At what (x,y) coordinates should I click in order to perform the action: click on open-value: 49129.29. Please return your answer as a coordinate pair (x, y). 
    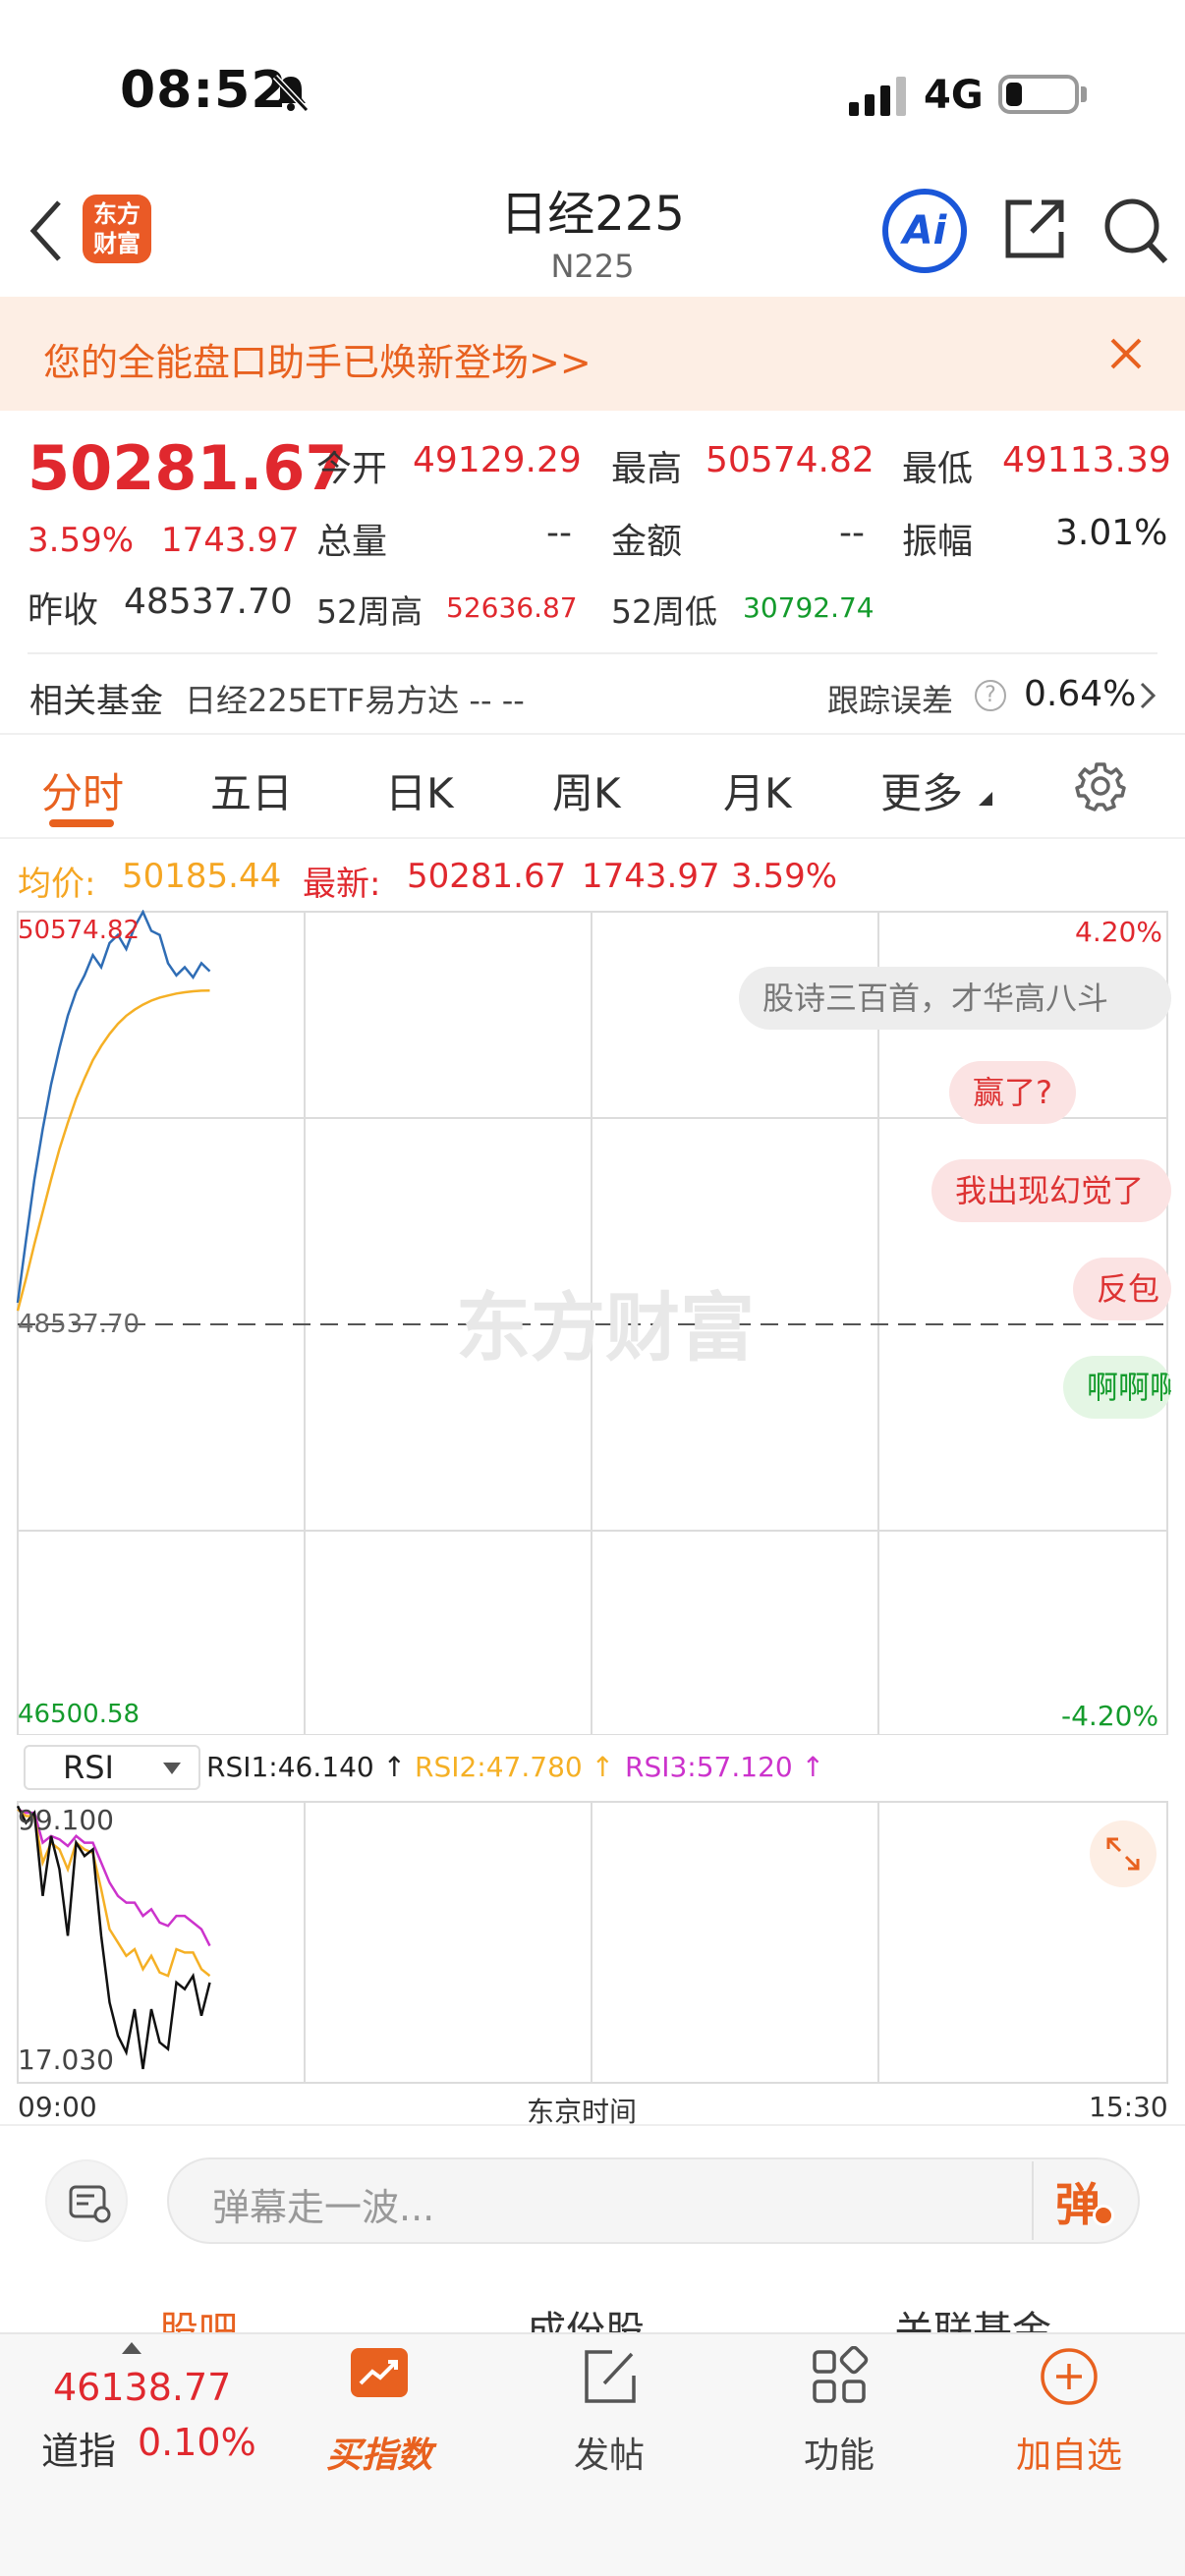
    Looking at the image, I should click on (498, 460).